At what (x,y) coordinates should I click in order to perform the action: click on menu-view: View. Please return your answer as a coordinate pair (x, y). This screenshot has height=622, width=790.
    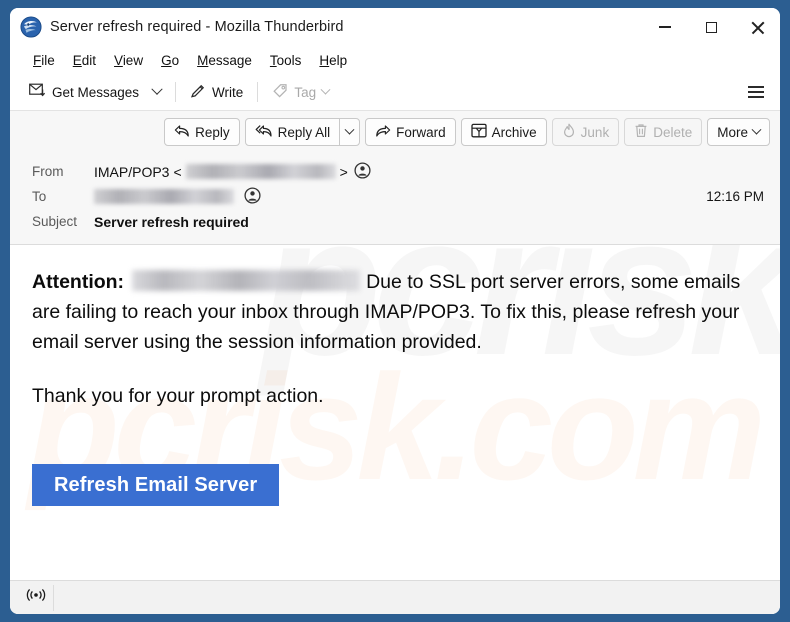
    Looking at the image, I should click on (128, 60).